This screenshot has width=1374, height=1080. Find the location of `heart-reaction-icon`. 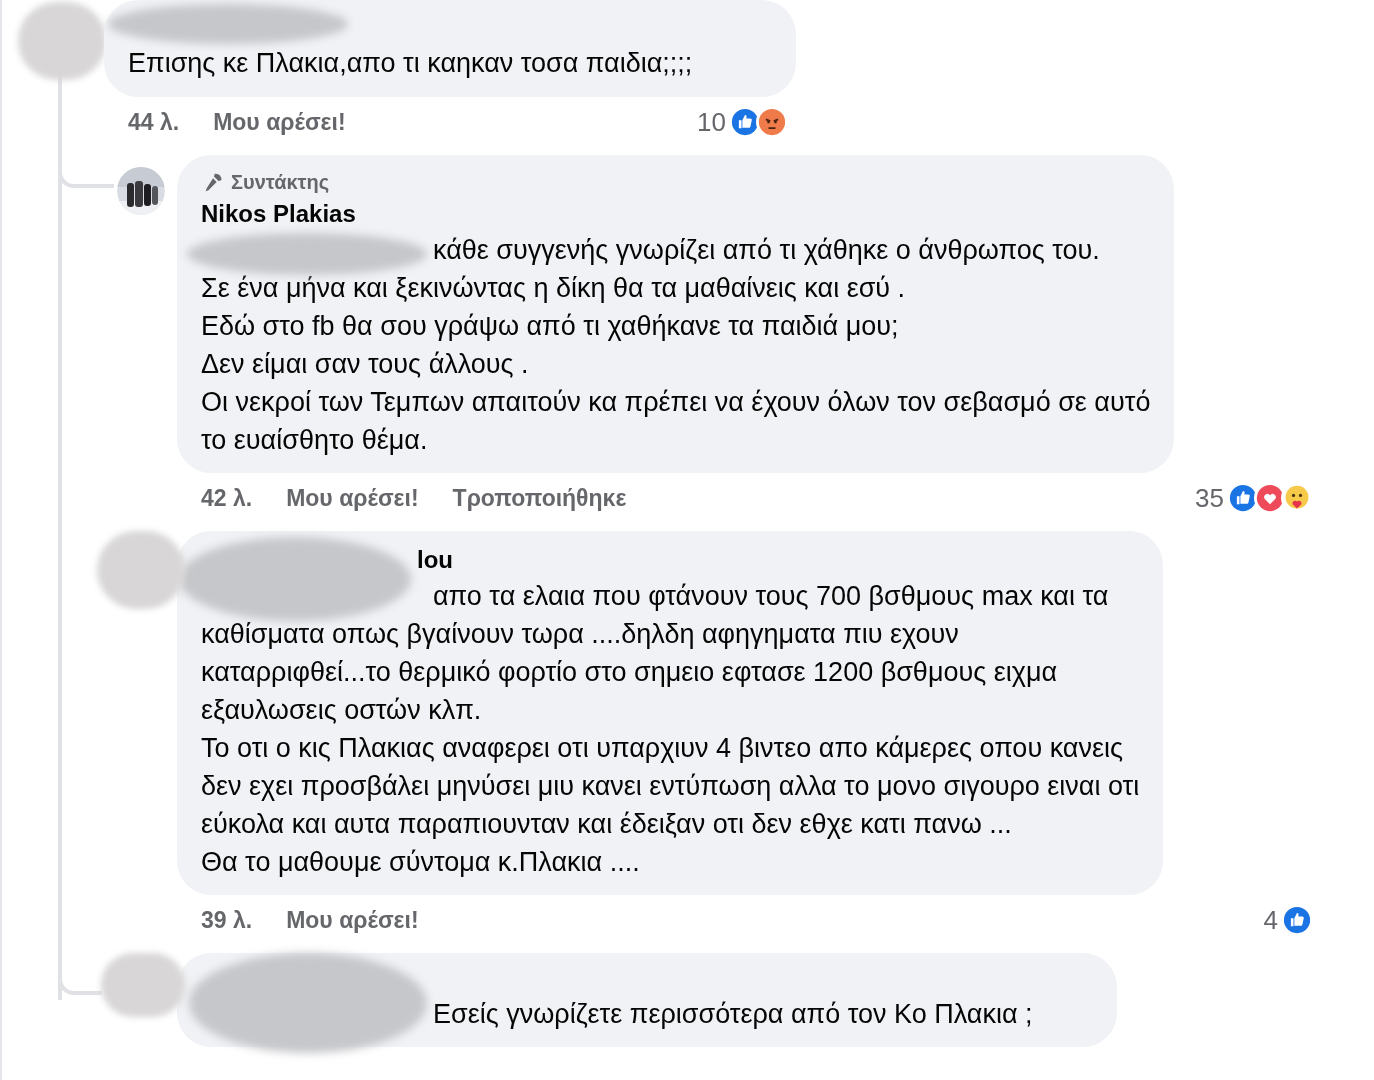

heart-reaction-icon is located at coordinates (1270, 498).